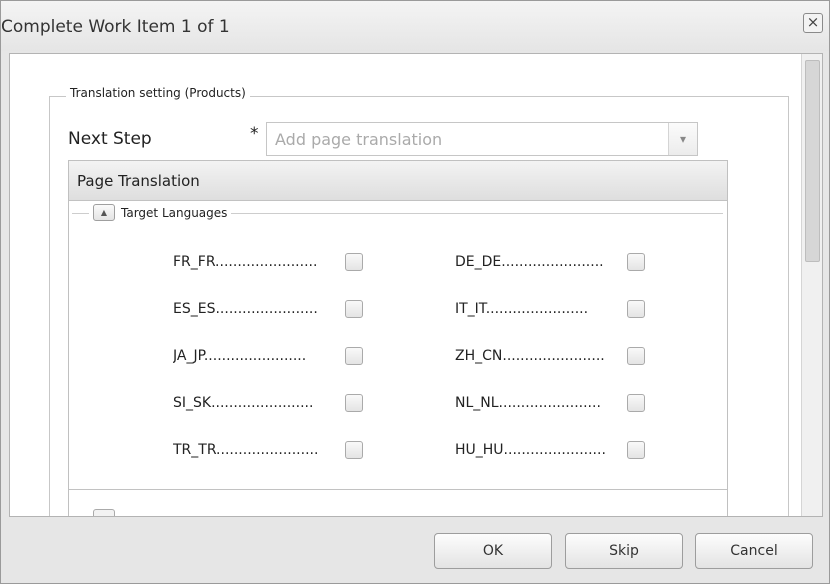 Image resolution: width=830 pixels, height=584 pixels. What do you see at coordinates (754, 551) in the screenshot?
I see `cancel-button: Cancel` at bounding box center [754, 551].